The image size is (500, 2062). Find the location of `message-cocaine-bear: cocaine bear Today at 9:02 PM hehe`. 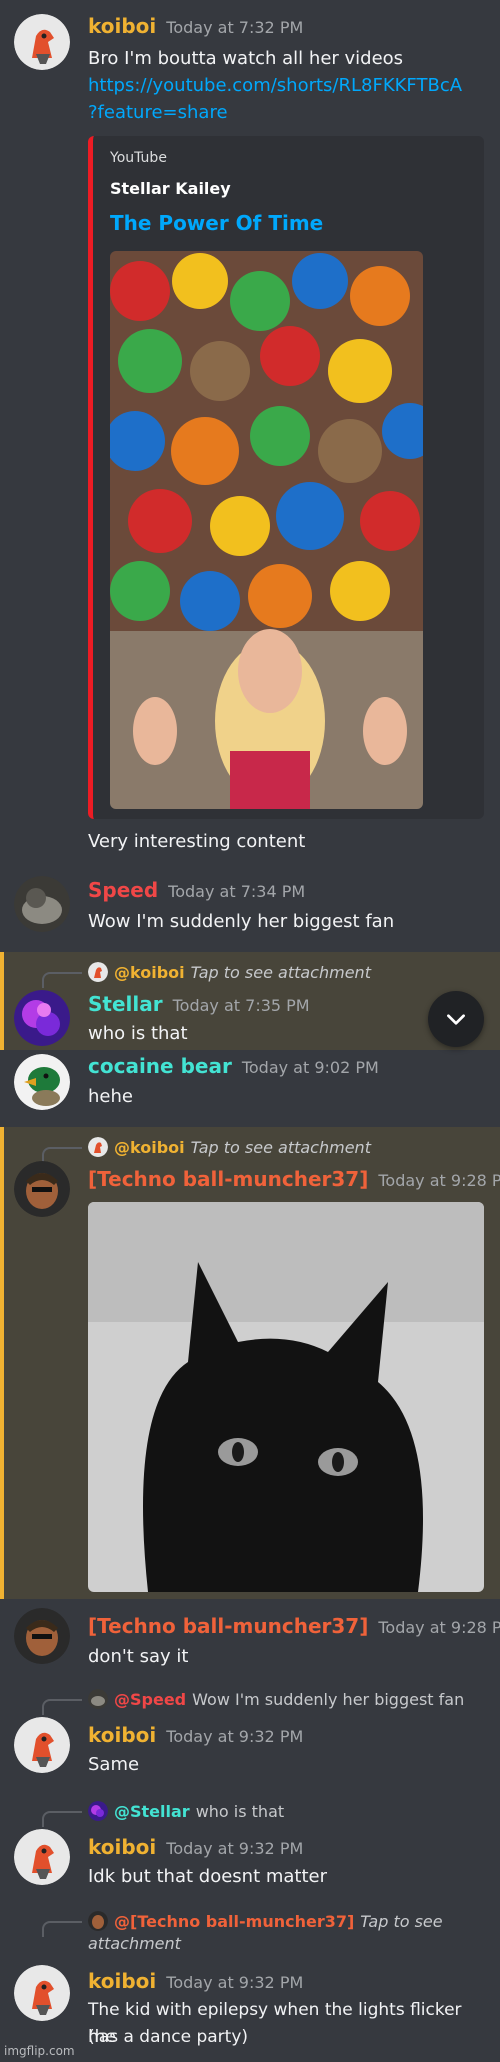

message-cocaine-bear: cocaine bear Today at 9:02 PM hehe is located at coordinates (250, 1089).